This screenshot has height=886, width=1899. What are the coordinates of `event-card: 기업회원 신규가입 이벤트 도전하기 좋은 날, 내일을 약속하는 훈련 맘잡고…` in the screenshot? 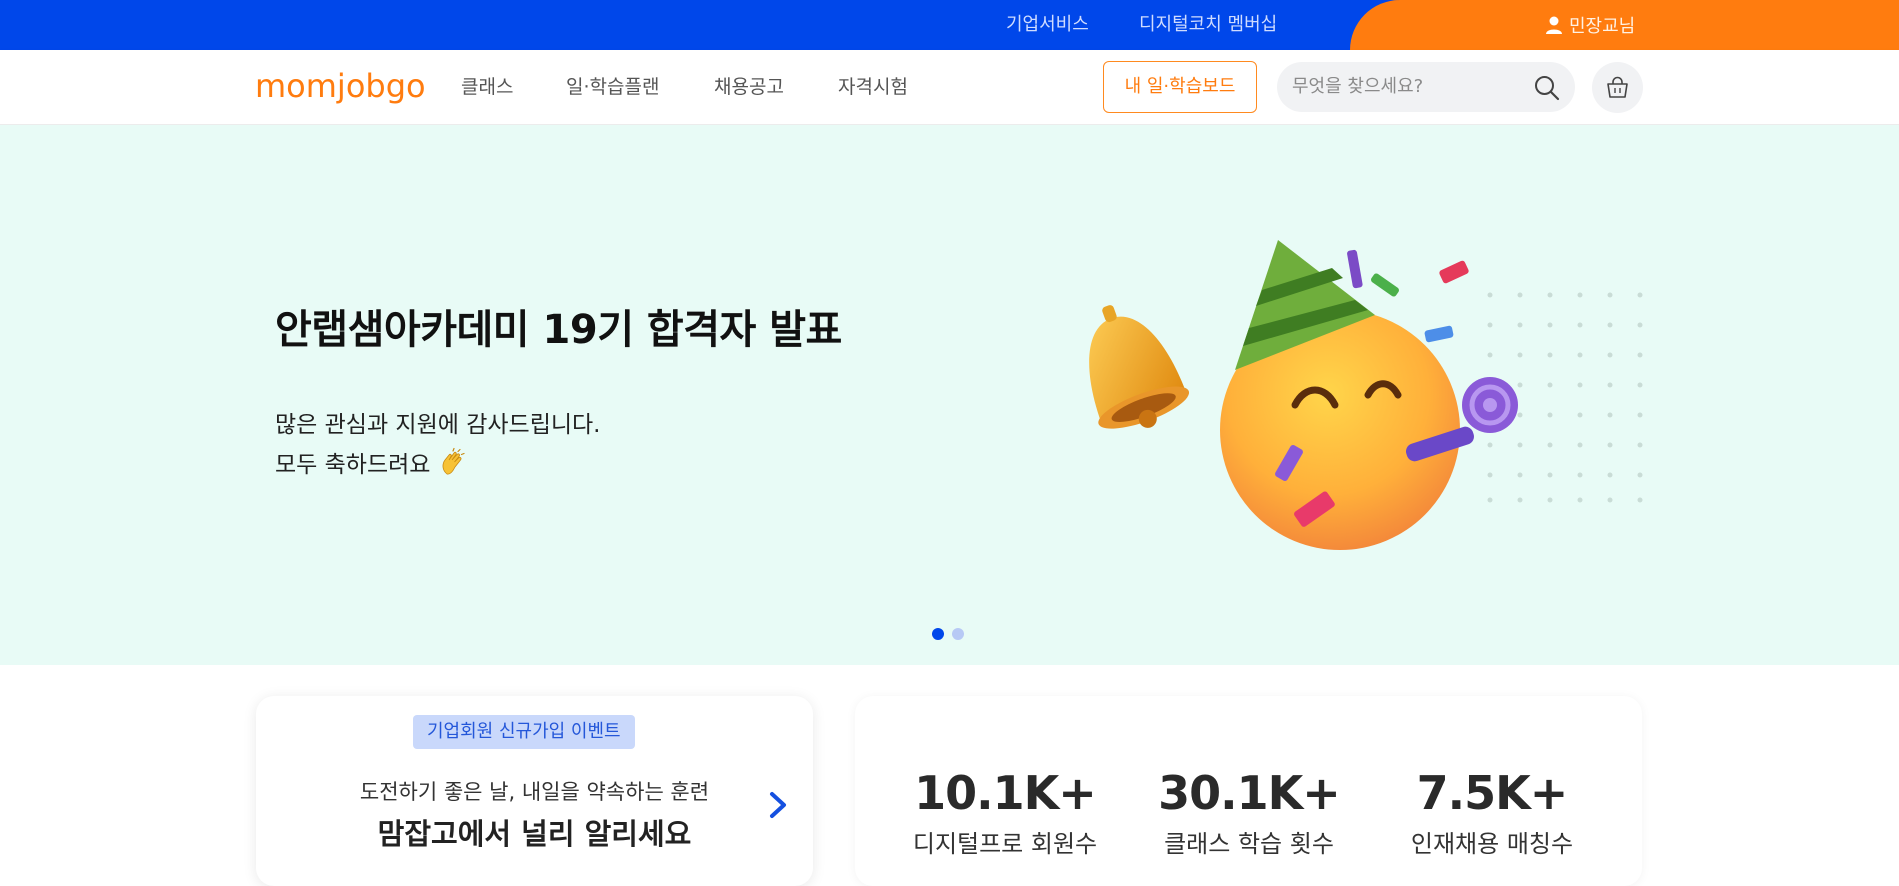 It's located at (534, 791).